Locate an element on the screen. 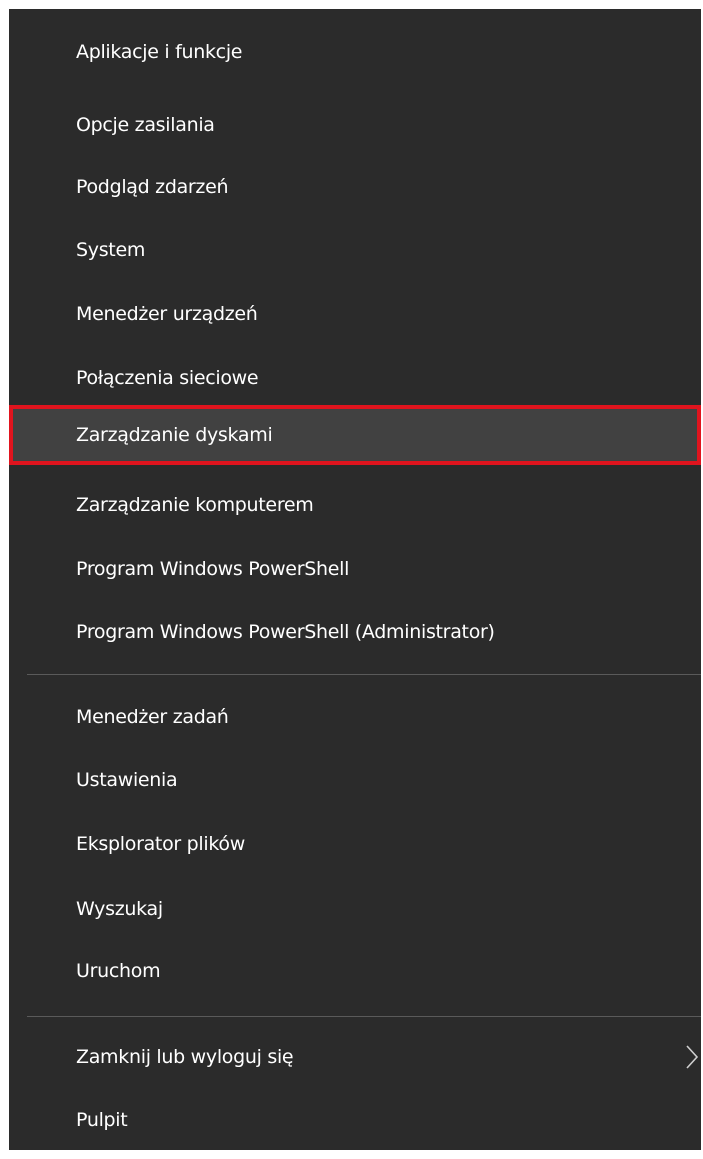 Image resolution: width=703 pixels, height=1159 pixels. menu-item-label: Zarządzanie dyskami is located at coordinates (174, 435).